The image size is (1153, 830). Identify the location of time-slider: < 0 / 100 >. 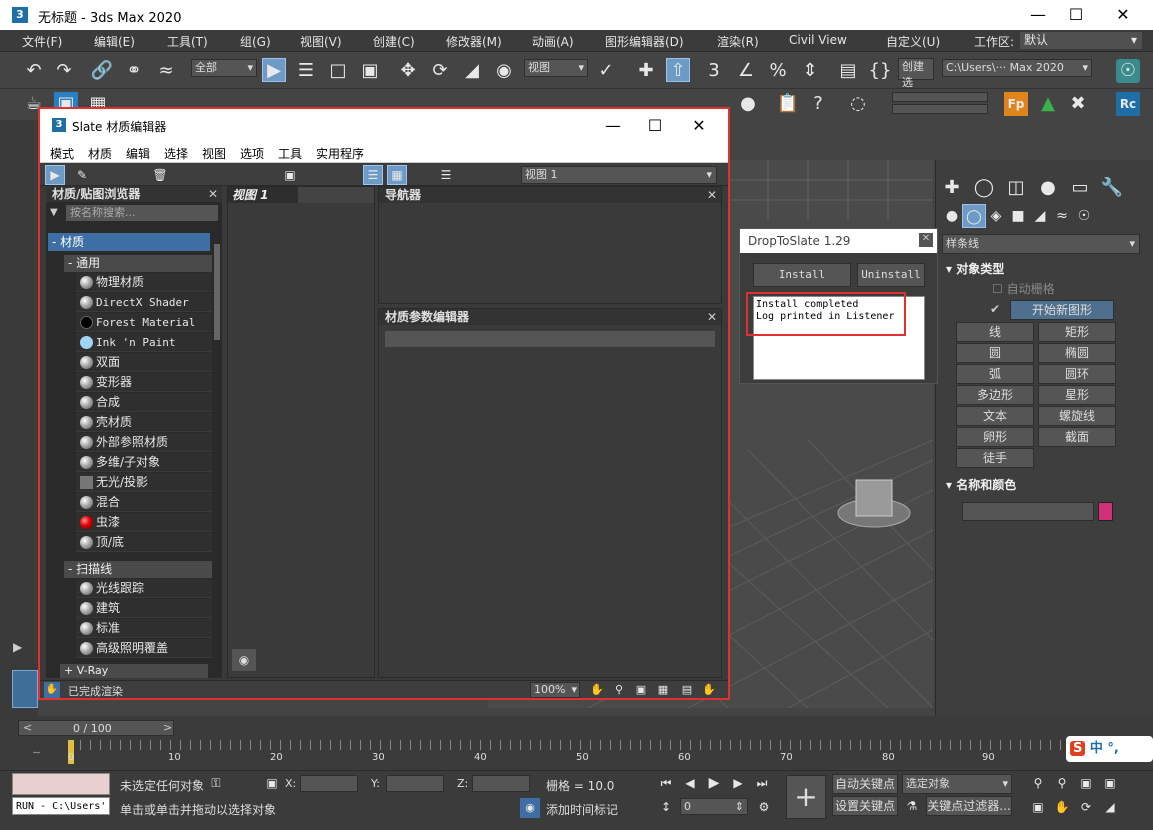
(96, 728).